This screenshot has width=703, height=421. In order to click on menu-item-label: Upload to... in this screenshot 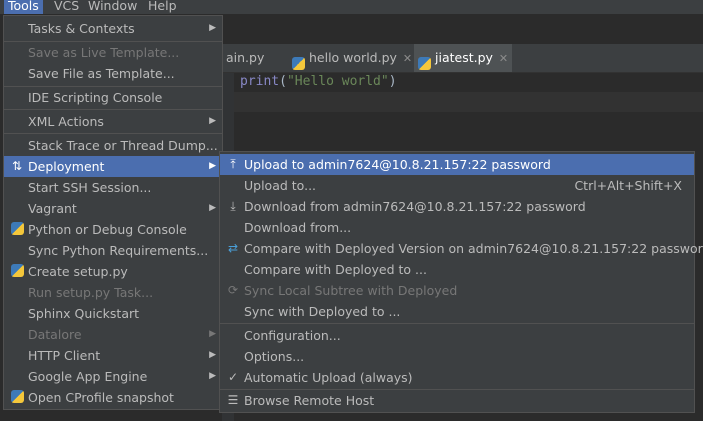, I will do `click(280, 185)`.